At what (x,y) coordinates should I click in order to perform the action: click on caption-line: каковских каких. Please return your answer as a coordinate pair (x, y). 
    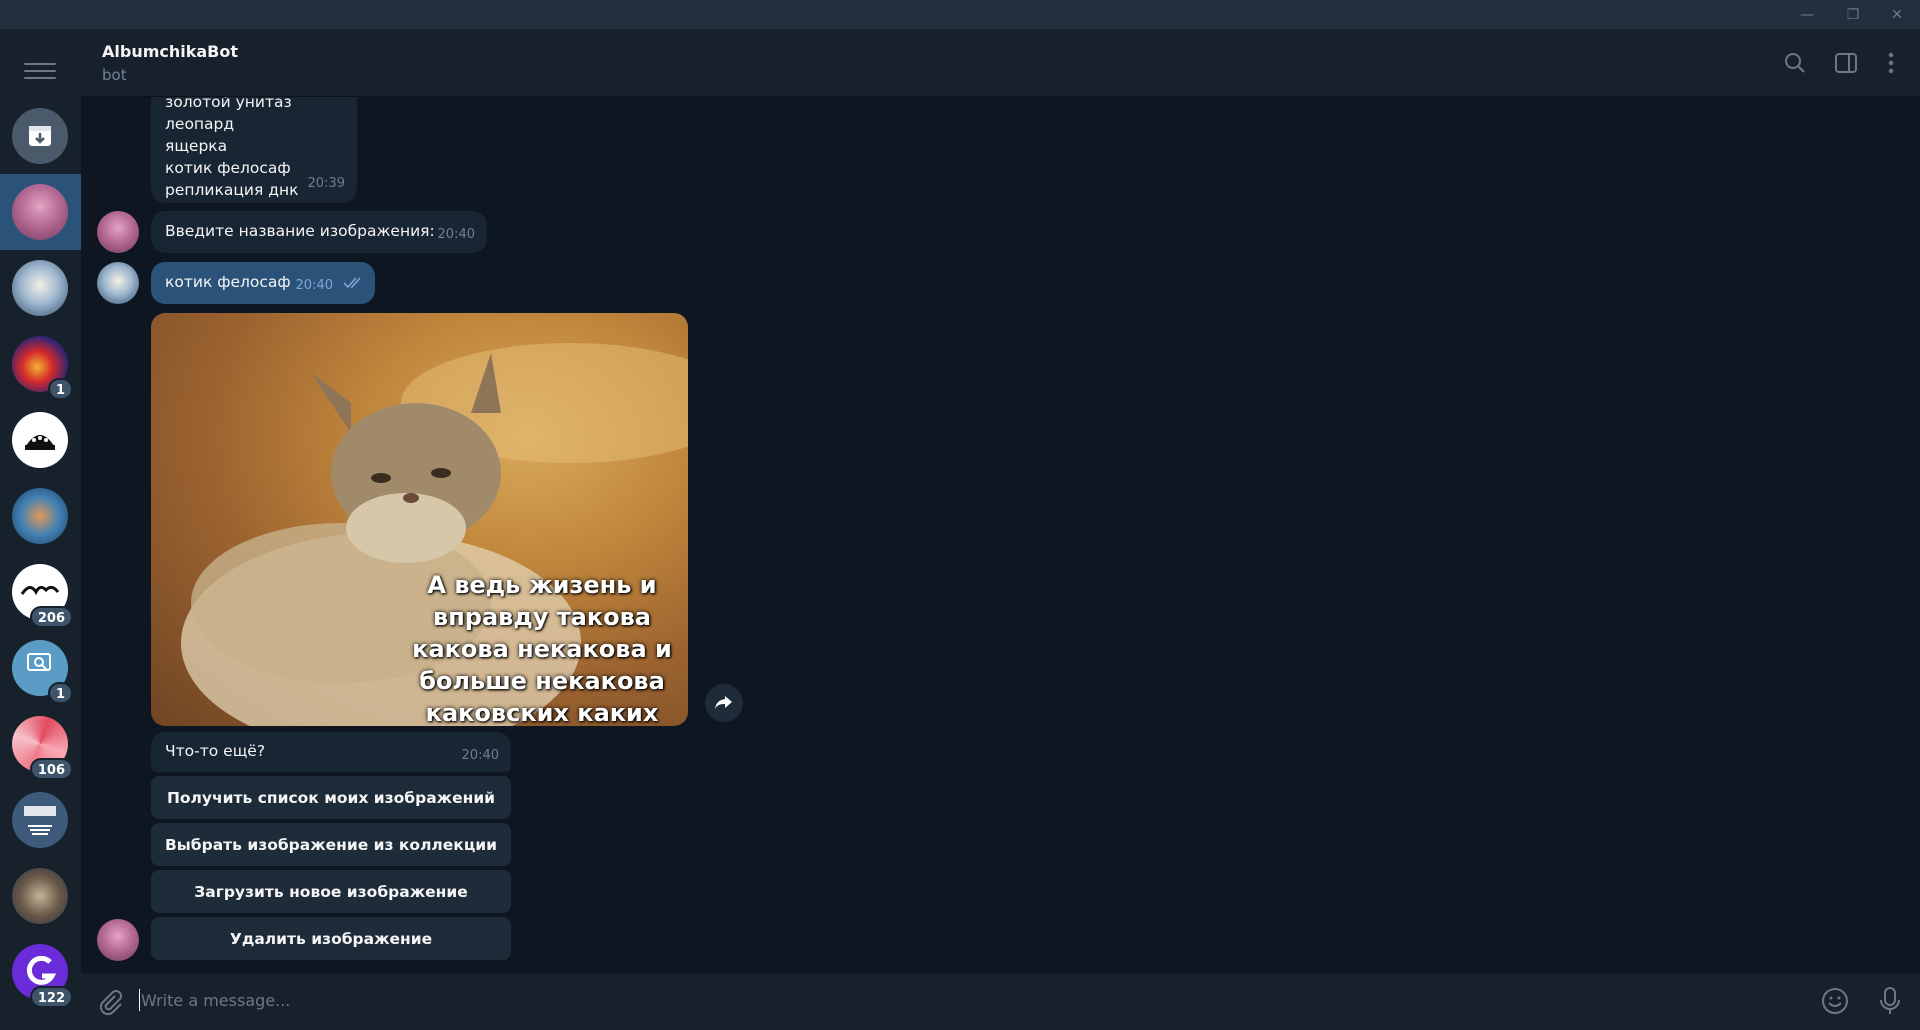
    Looking at the image, I should click on (542, 712).